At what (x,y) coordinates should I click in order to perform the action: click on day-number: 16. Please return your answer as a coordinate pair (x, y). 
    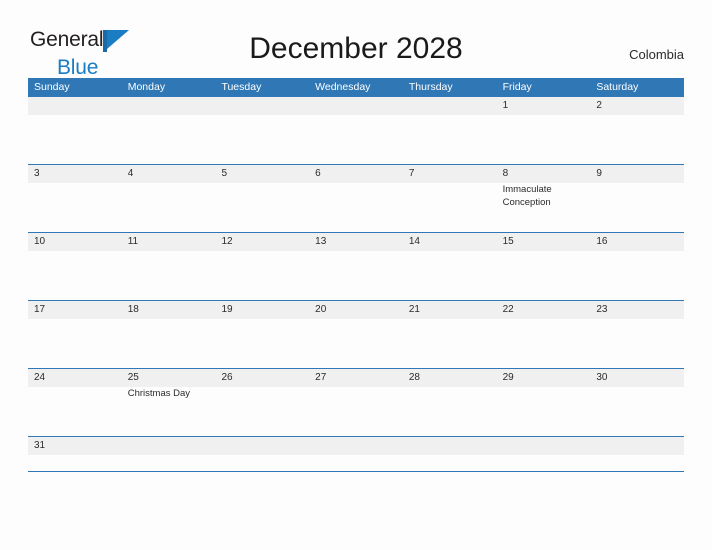
    Looking at the image, I should click on (637, 242).